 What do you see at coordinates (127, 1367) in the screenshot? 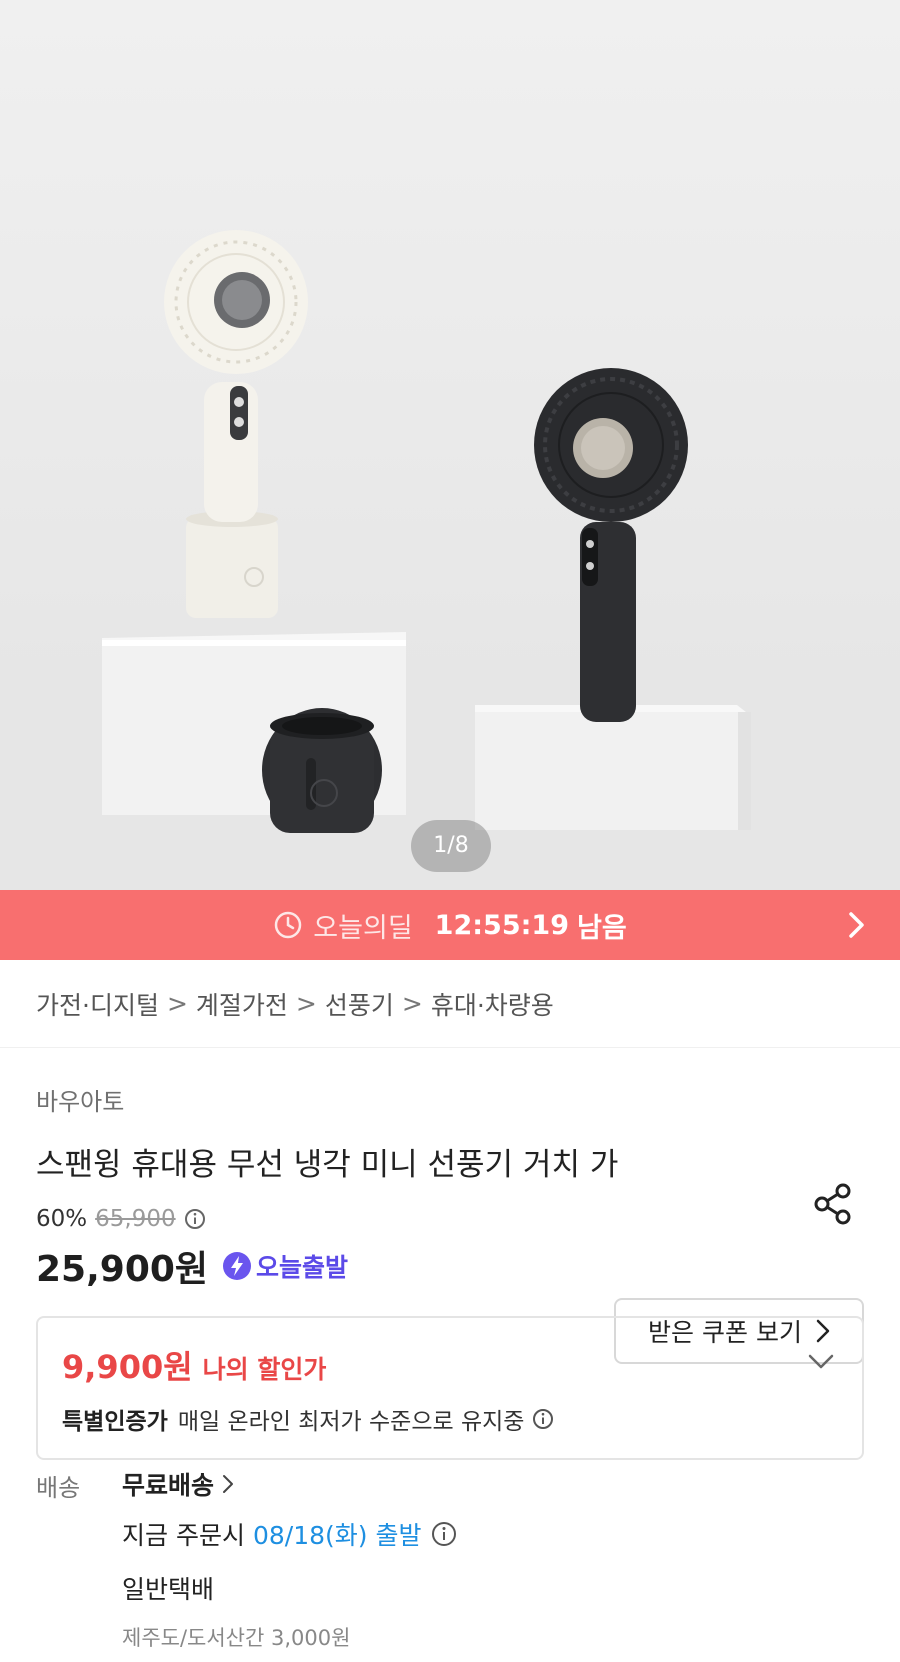
I see `my-discount-price: 9,900원` at bounding box center [127, 1367].